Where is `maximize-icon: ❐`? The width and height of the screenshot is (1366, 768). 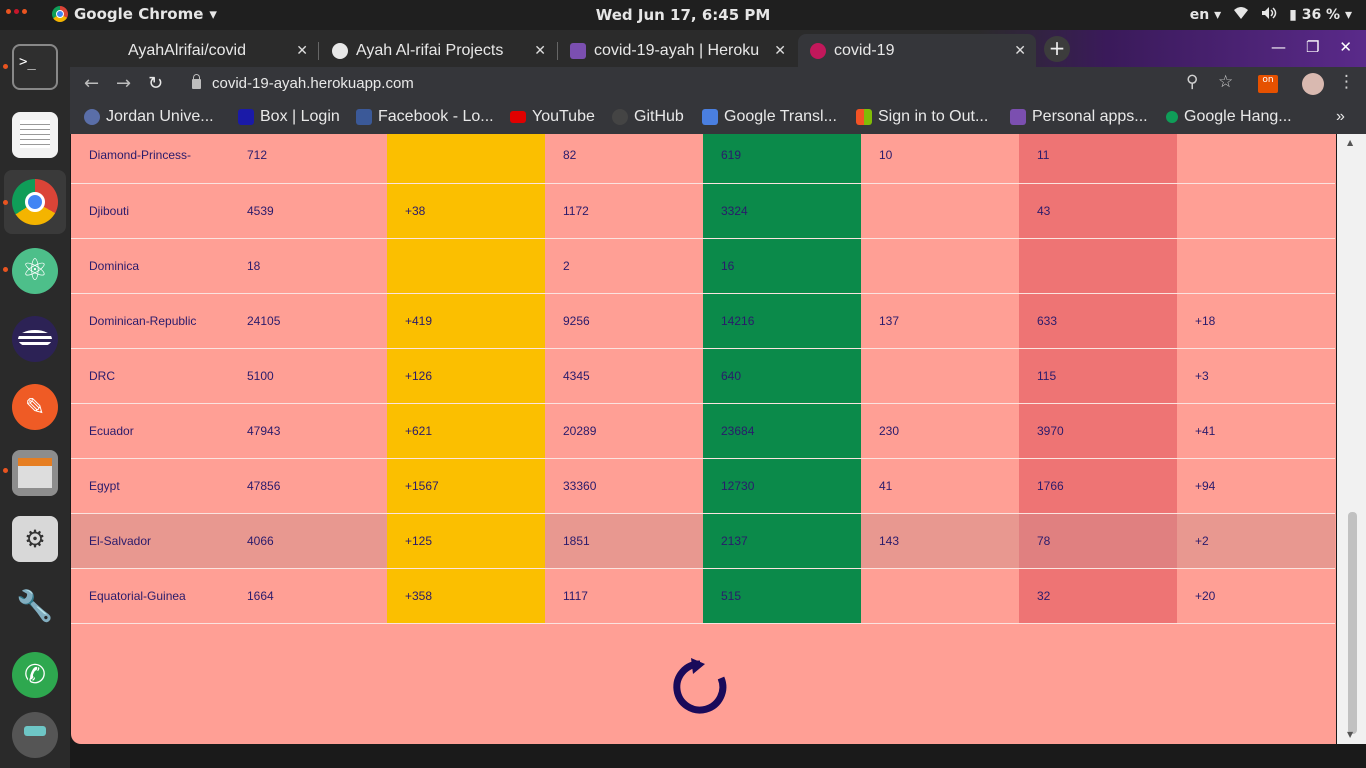 maximize-icon: ❐ is located at coordinates (1312, 47).